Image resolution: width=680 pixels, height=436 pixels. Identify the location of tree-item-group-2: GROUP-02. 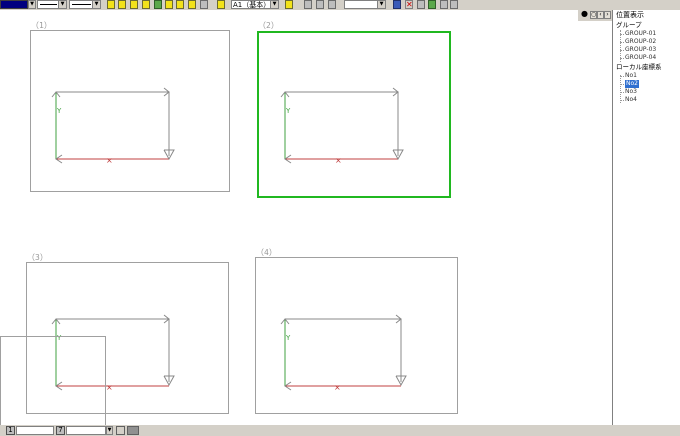
(640, 42).